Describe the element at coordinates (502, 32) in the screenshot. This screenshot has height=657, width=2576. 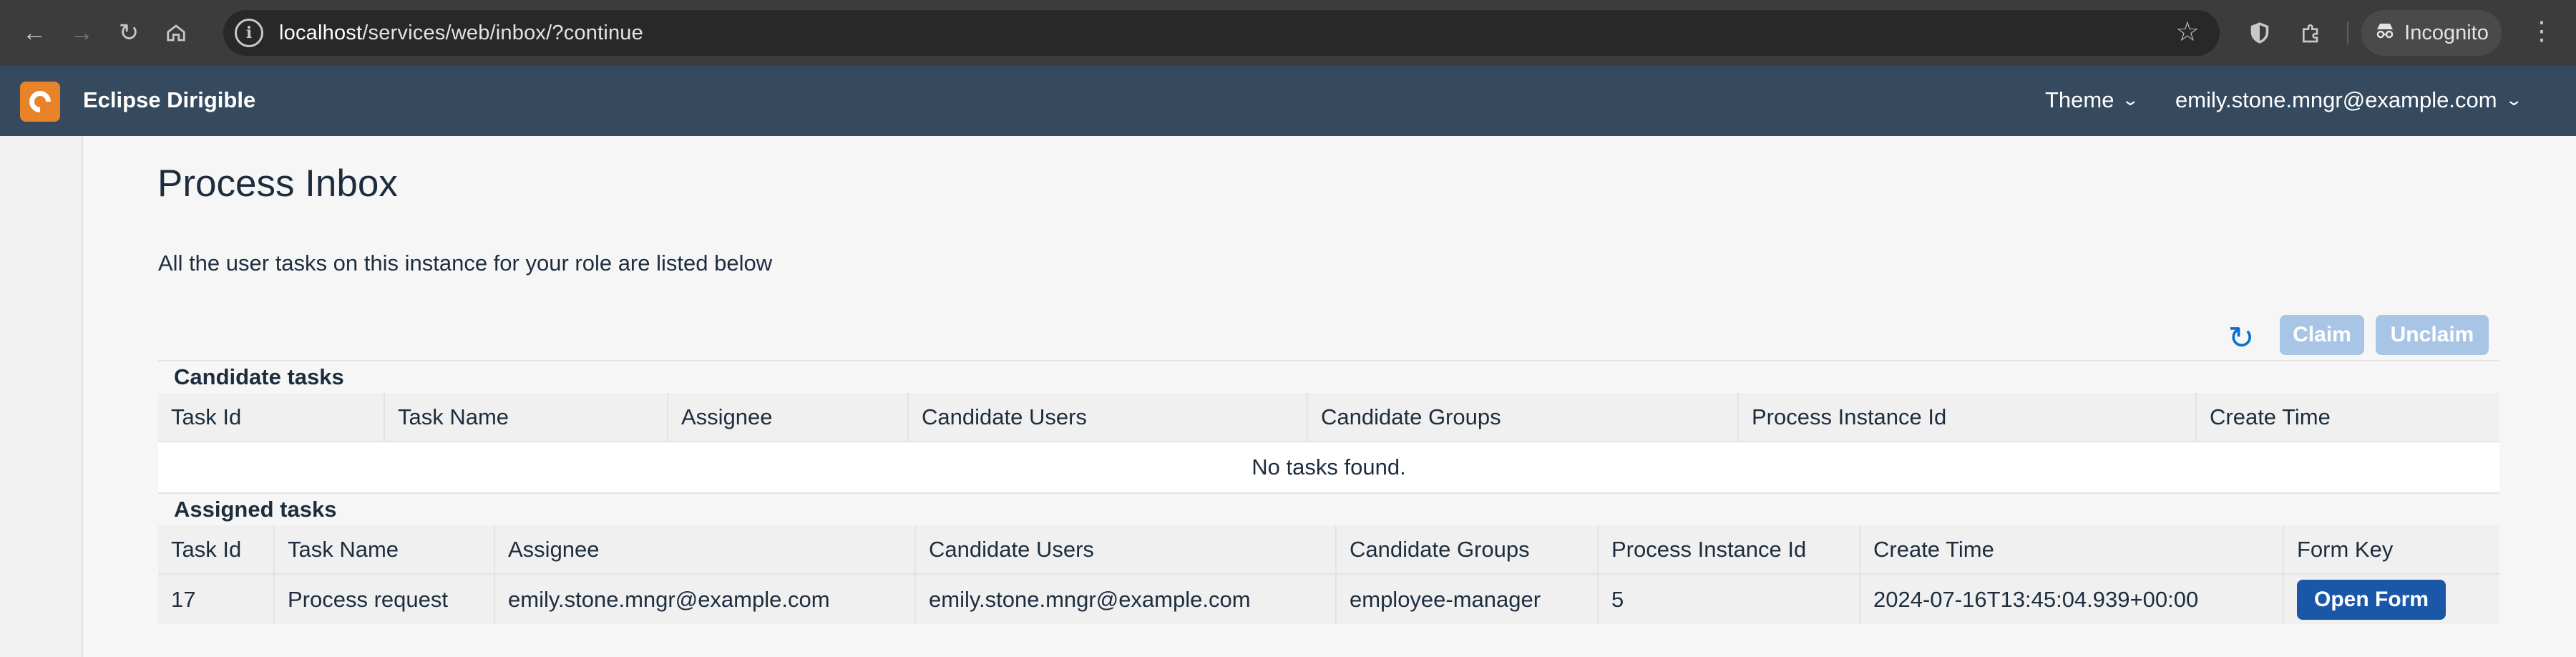
I see `url-path: /services/web/inbox/?continue` at that location.